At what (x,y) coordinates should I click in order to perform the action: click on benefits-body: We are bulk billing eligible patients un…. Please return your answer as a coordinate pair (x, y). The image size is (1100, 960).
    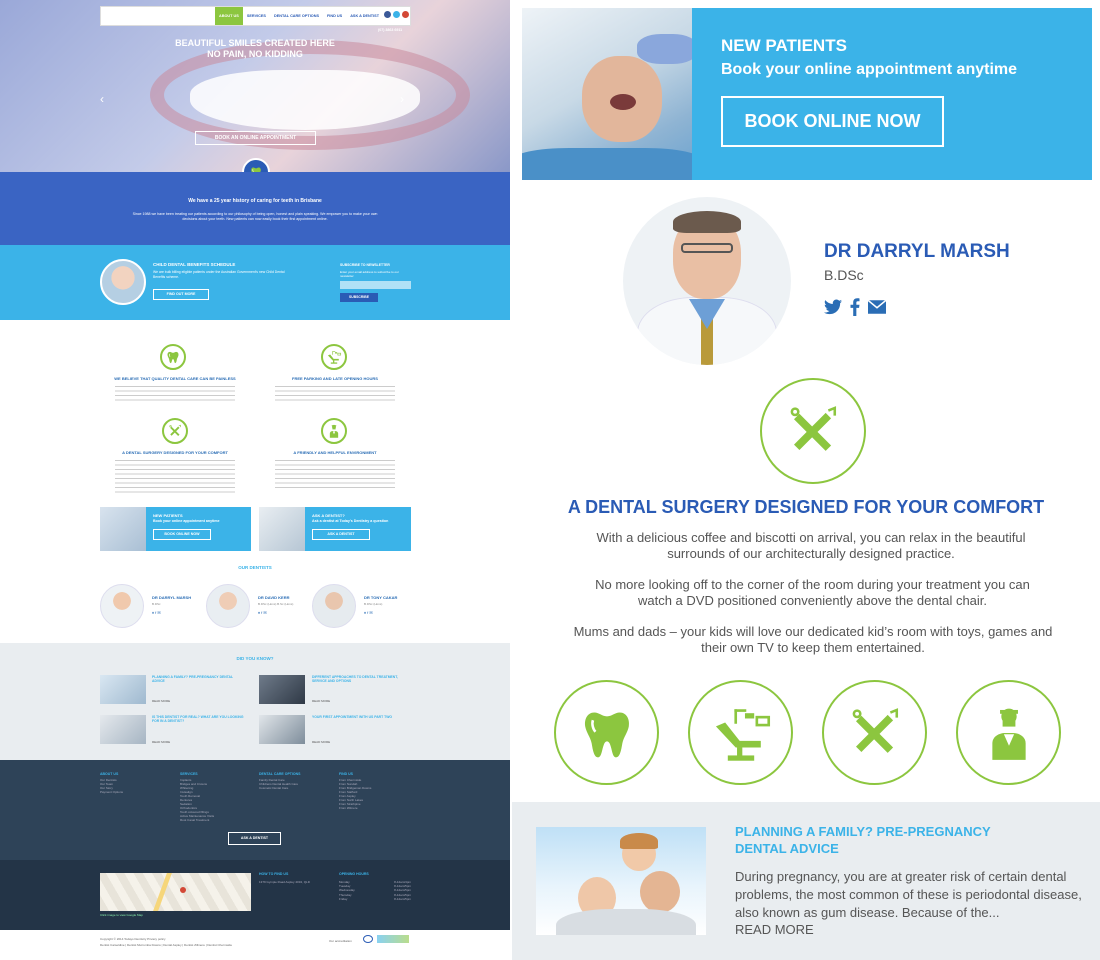
    Looking at the image, I should click on (219, 274).